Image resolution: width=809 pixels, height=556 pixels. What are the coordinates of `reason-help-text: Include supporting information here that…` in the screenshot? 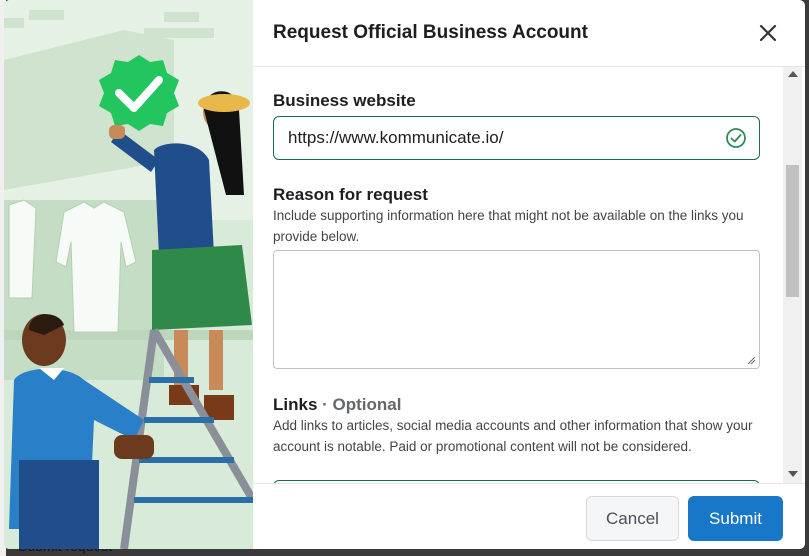 It's located at (508, 226).